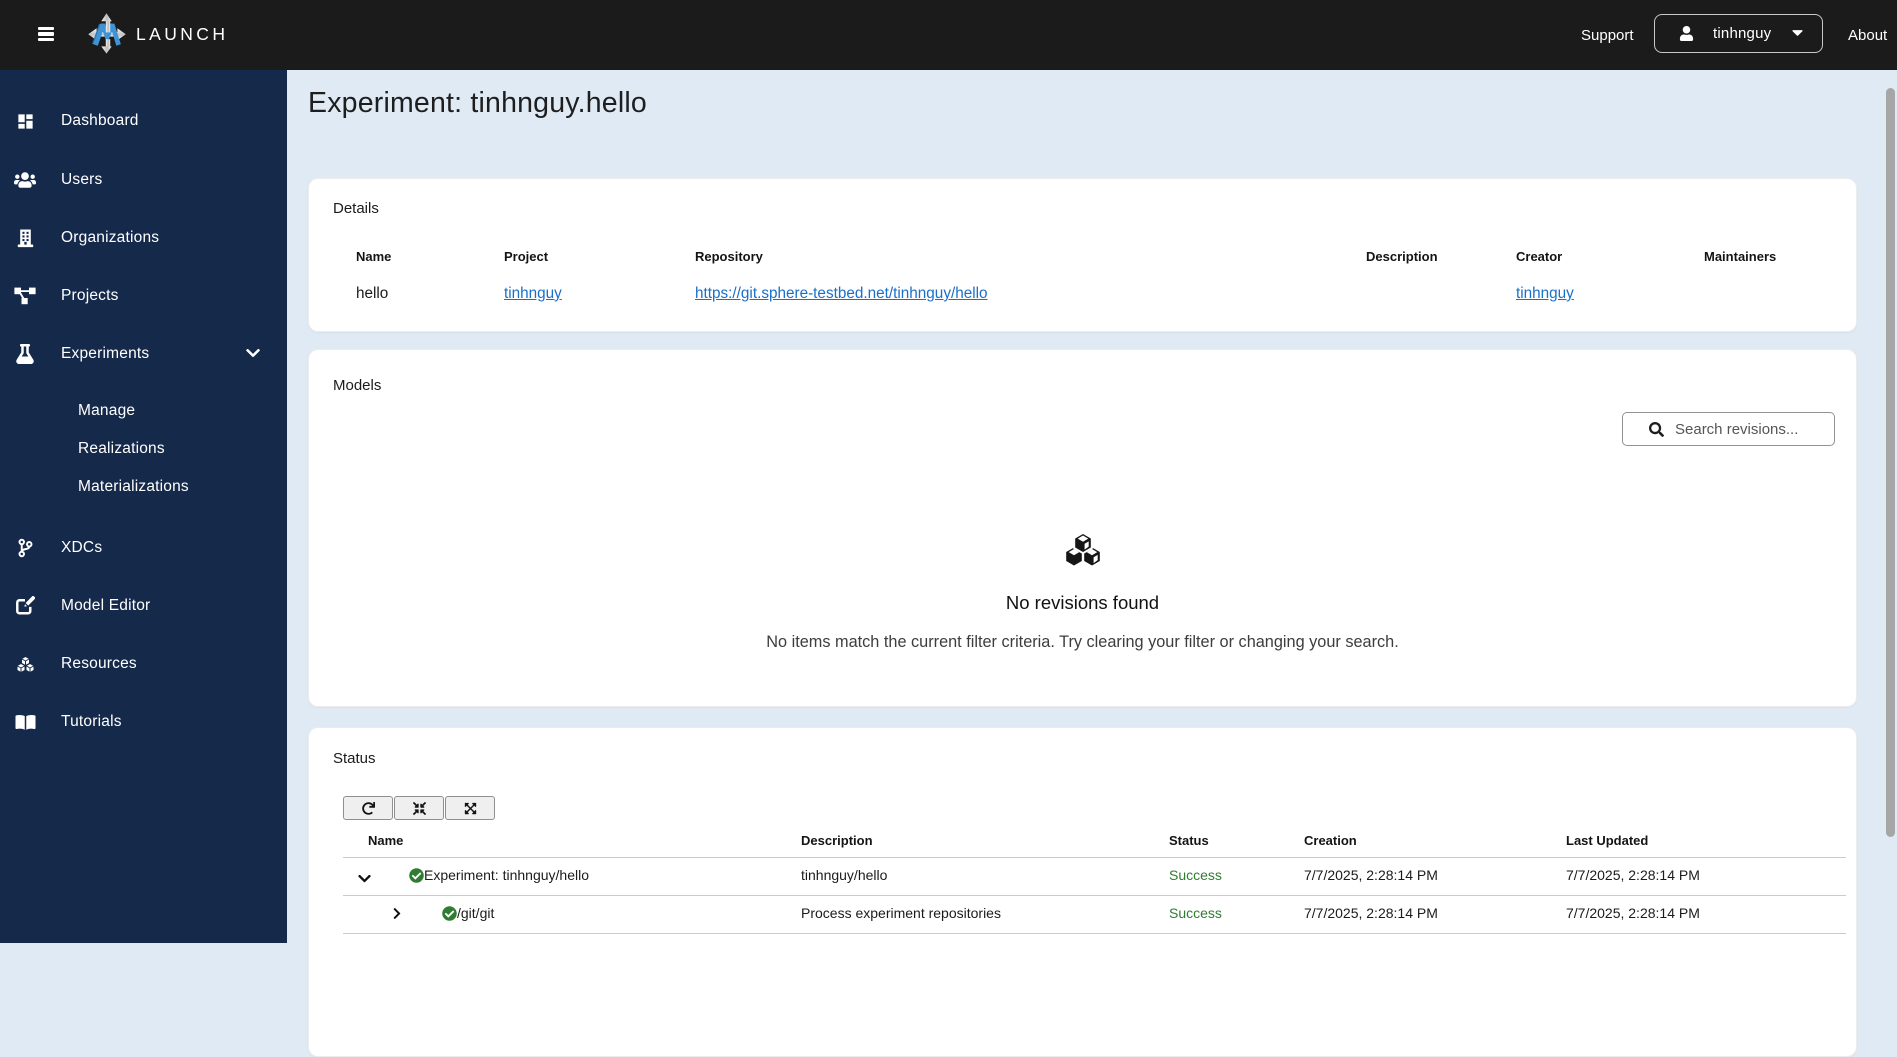 This screenshot has height=1057, width=1897. I want to click on expand-all-button, so click(470, 808).